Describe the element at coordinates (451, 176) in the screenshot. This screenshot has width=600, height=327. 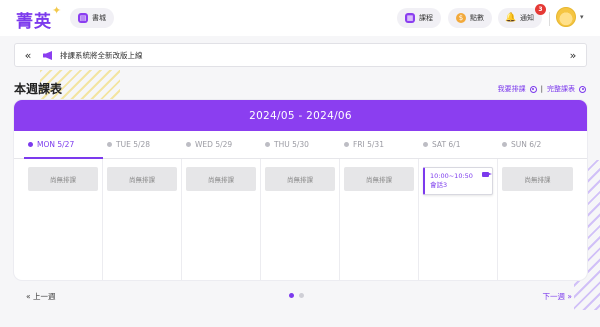
I see `lesson-time: 10:00~10:50` at that location.